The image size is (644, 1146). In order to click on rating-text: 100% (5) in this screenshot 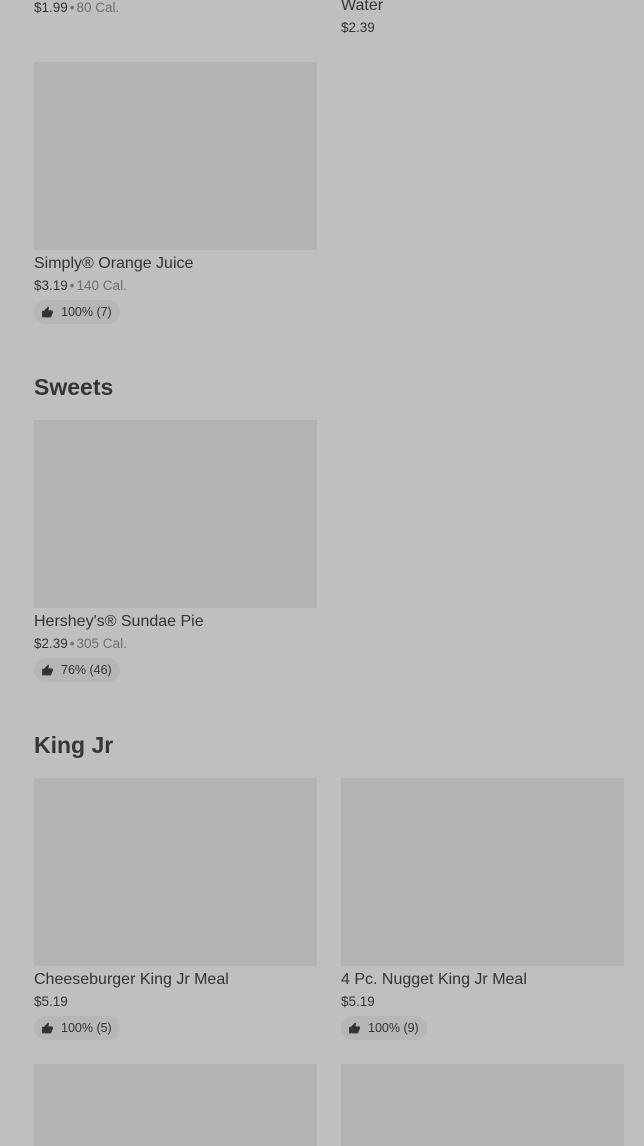, I will do `click(86, 1028)`.